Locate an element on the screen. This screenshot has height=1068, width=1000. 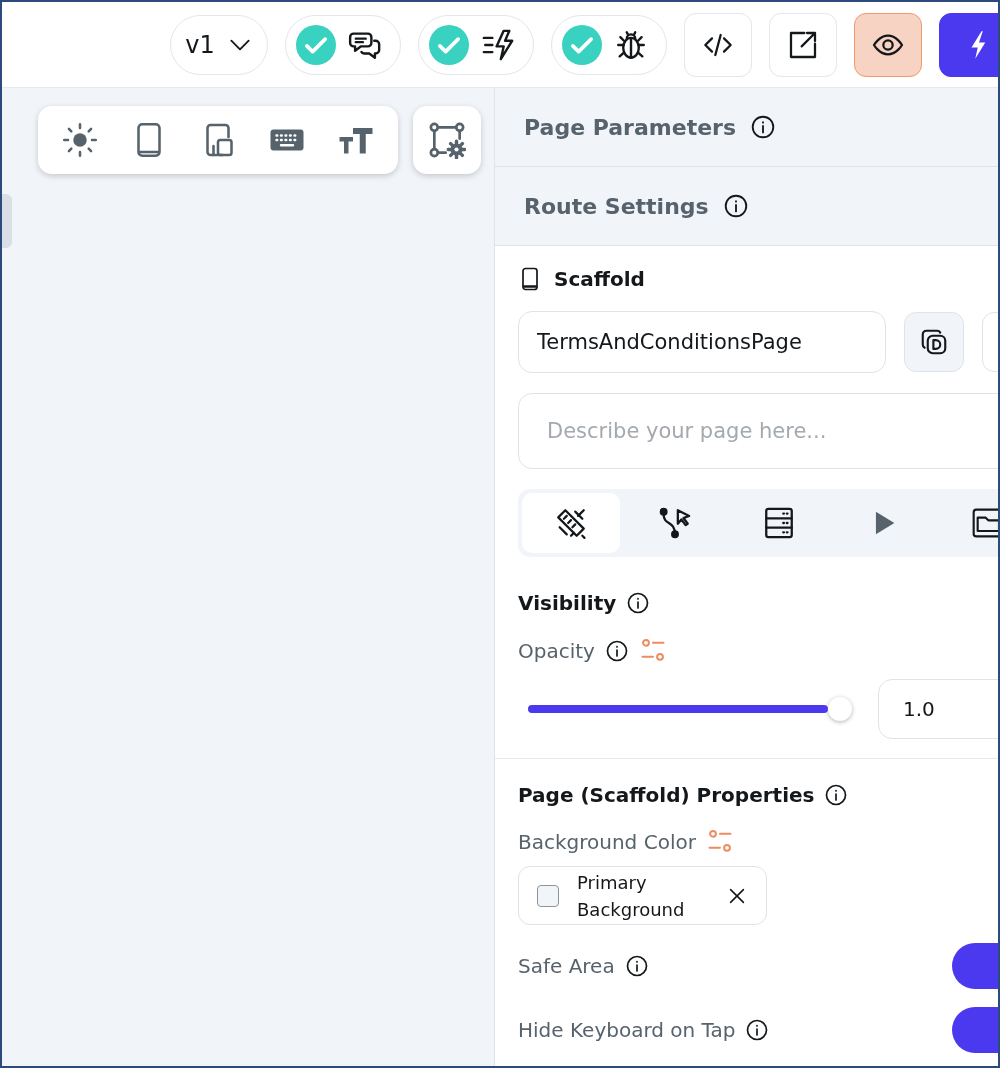
section-header: Route Settings is located at coordinates (746, 206).